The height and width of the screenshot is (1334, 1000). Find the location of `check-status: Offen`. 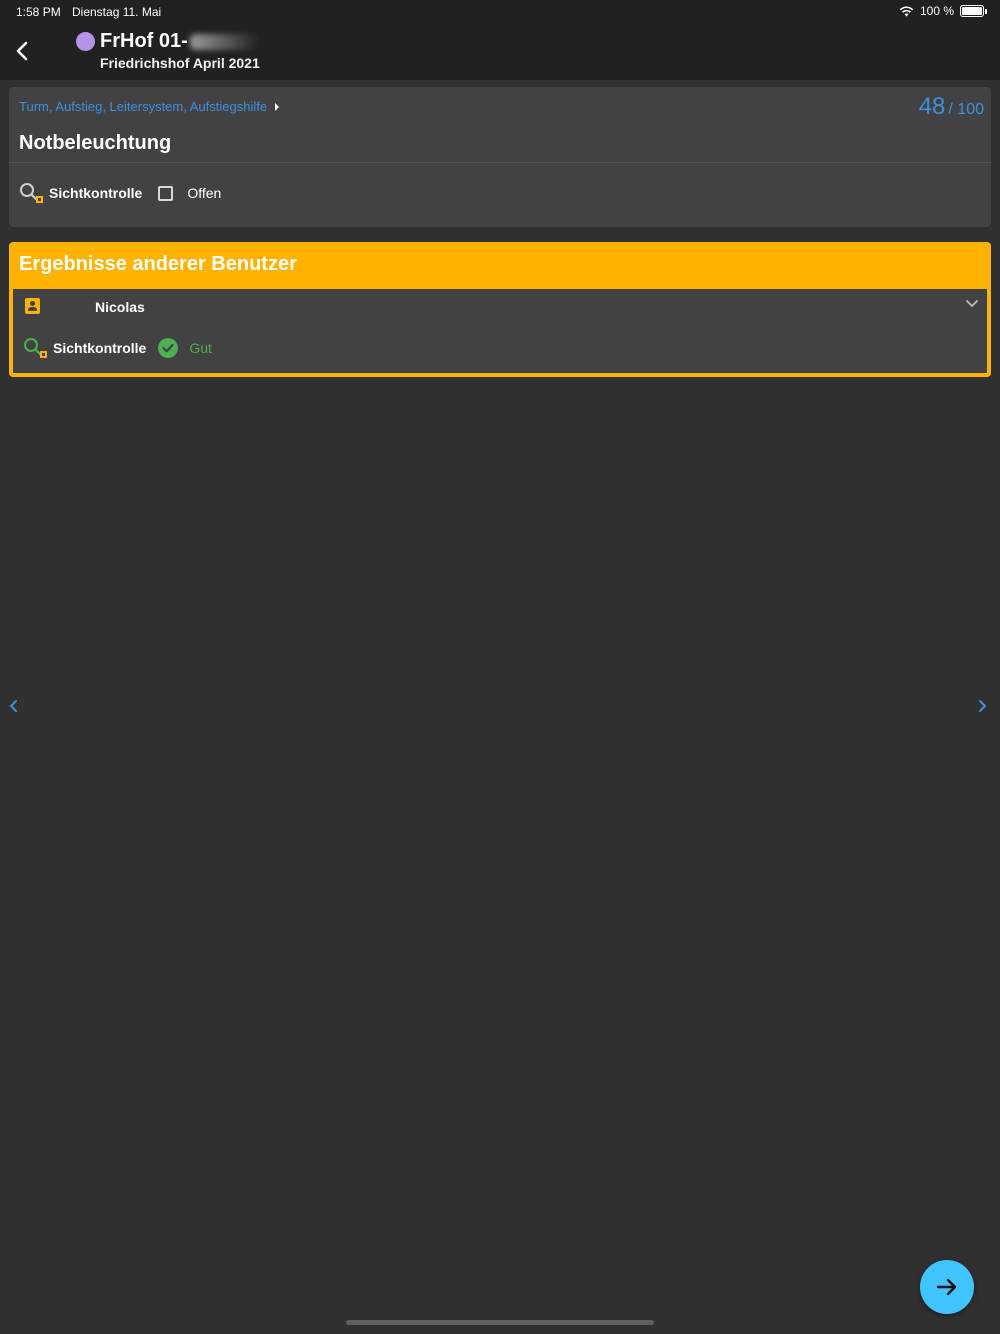

check-status: Offen is located at coordinates (204, 193).